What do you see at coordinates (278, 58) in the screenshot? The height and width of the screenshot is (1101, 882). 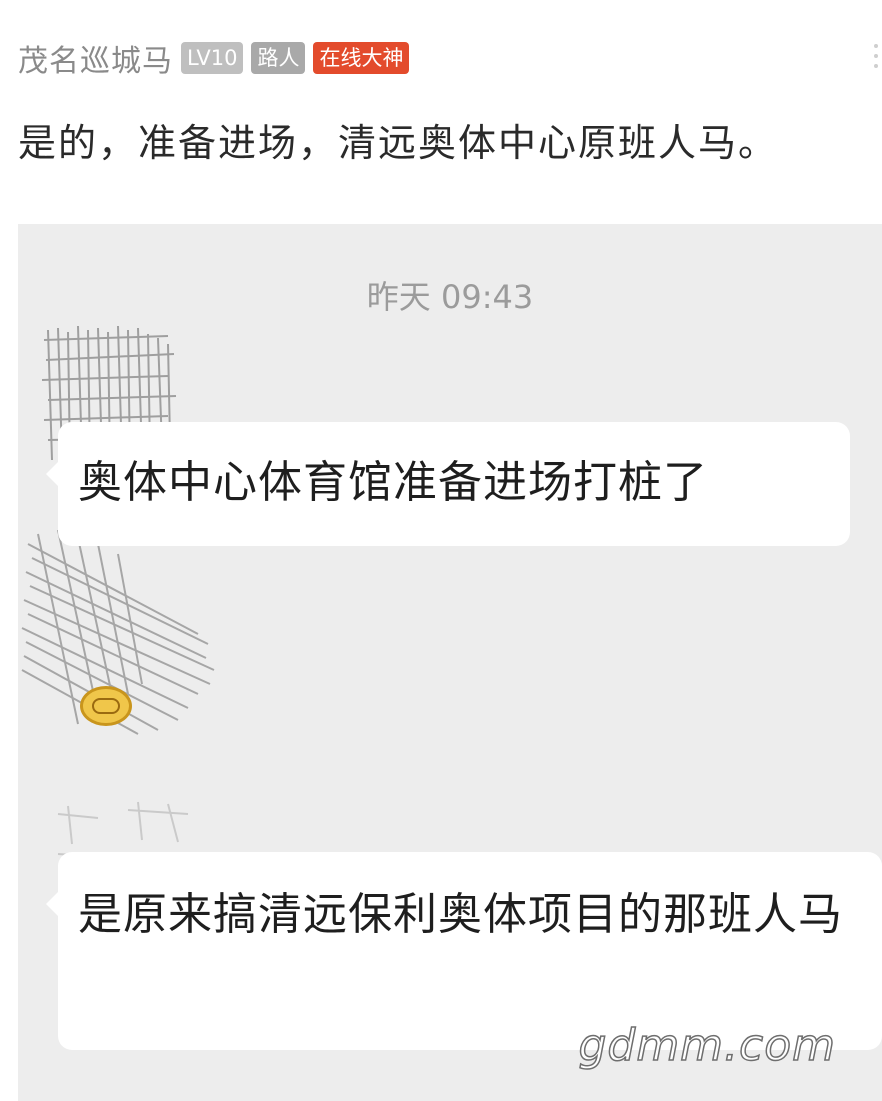 I see `role-badge: 路人` at bounding box center [278, 58].